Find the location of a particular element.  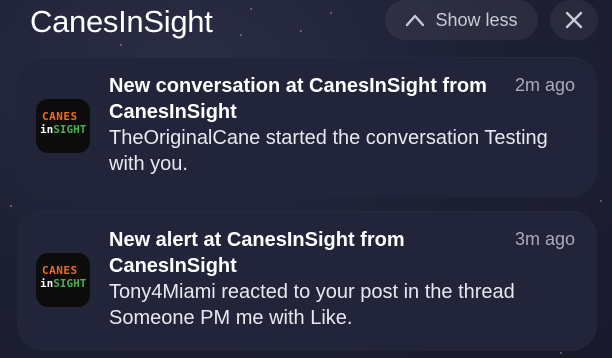

close-button is located at coordinates (574, 20).